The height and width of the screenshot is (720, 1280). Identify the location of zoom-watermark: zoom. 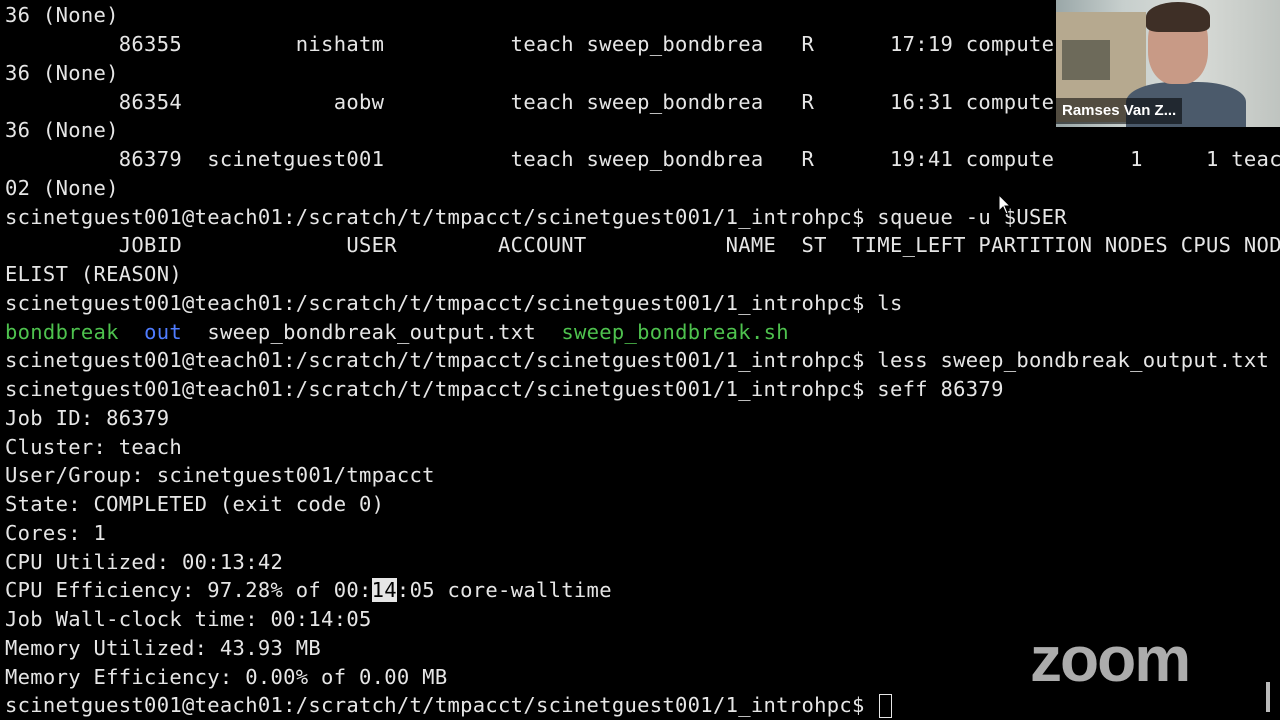
(1110, 659).